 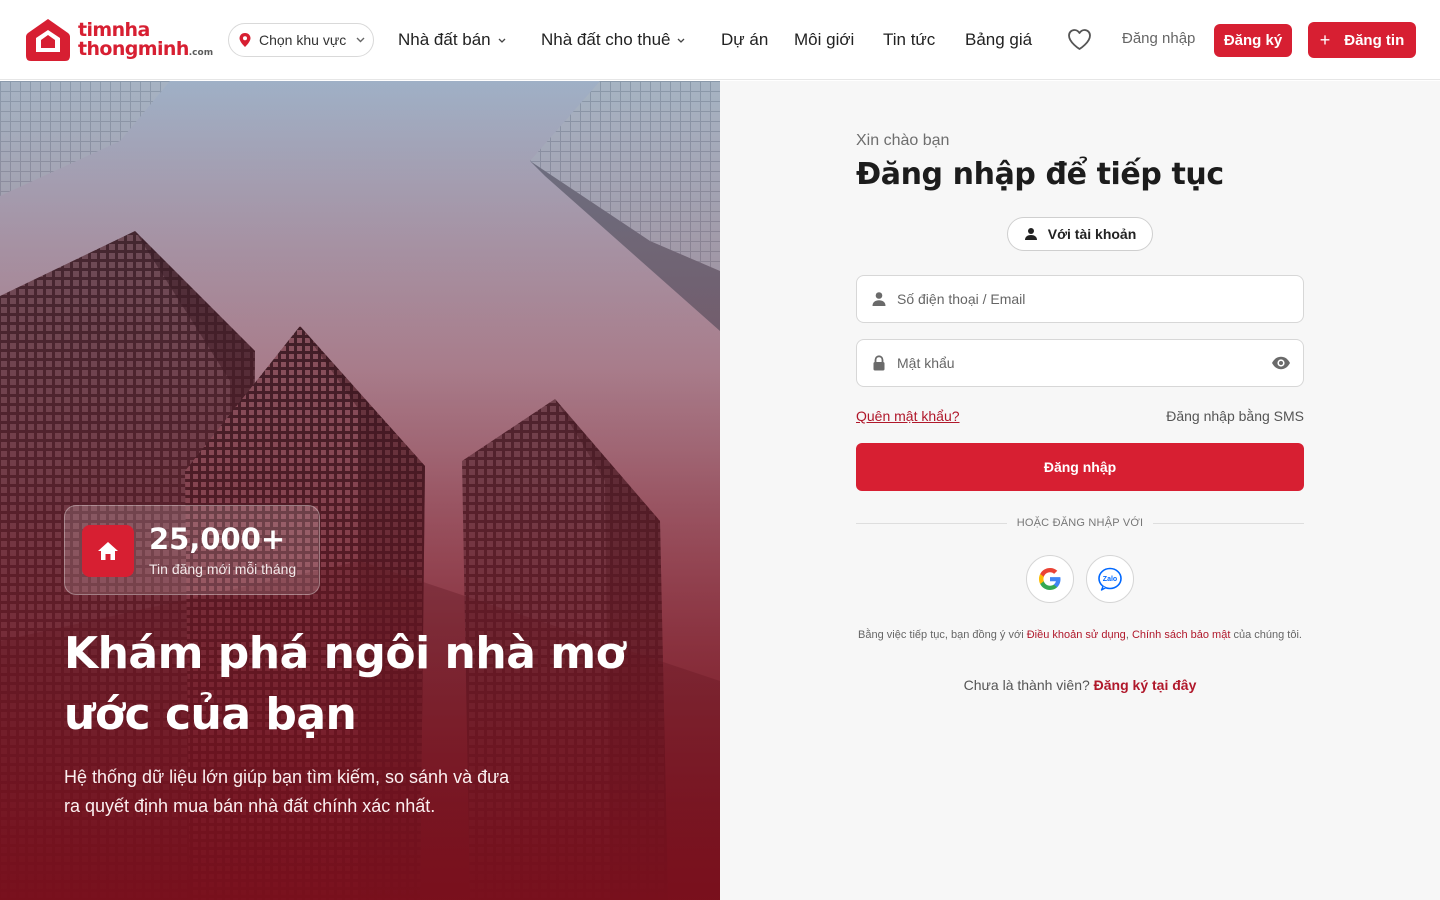 I want to click on listing-stat-card: 25,000+ Tin đăng mới mỗi tháng, so click(x=192, y=550).